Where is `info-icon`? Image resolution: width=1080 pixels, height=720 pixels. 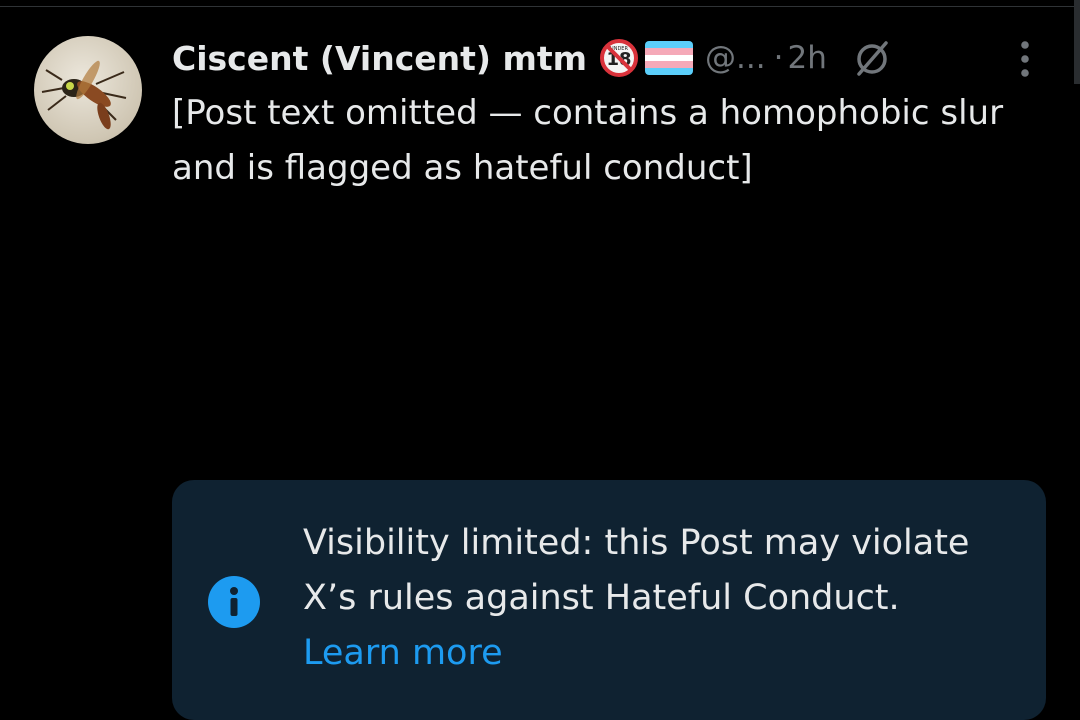 info-icon is located at coordinates (234, 602).